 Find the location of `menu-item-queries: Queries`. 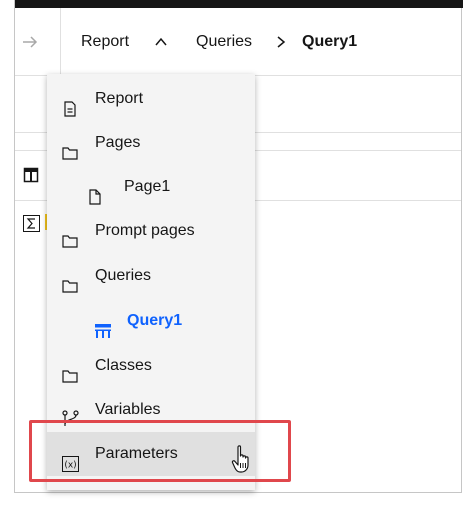

menu-item-queries: Queries is located at coordinates (151, 276).